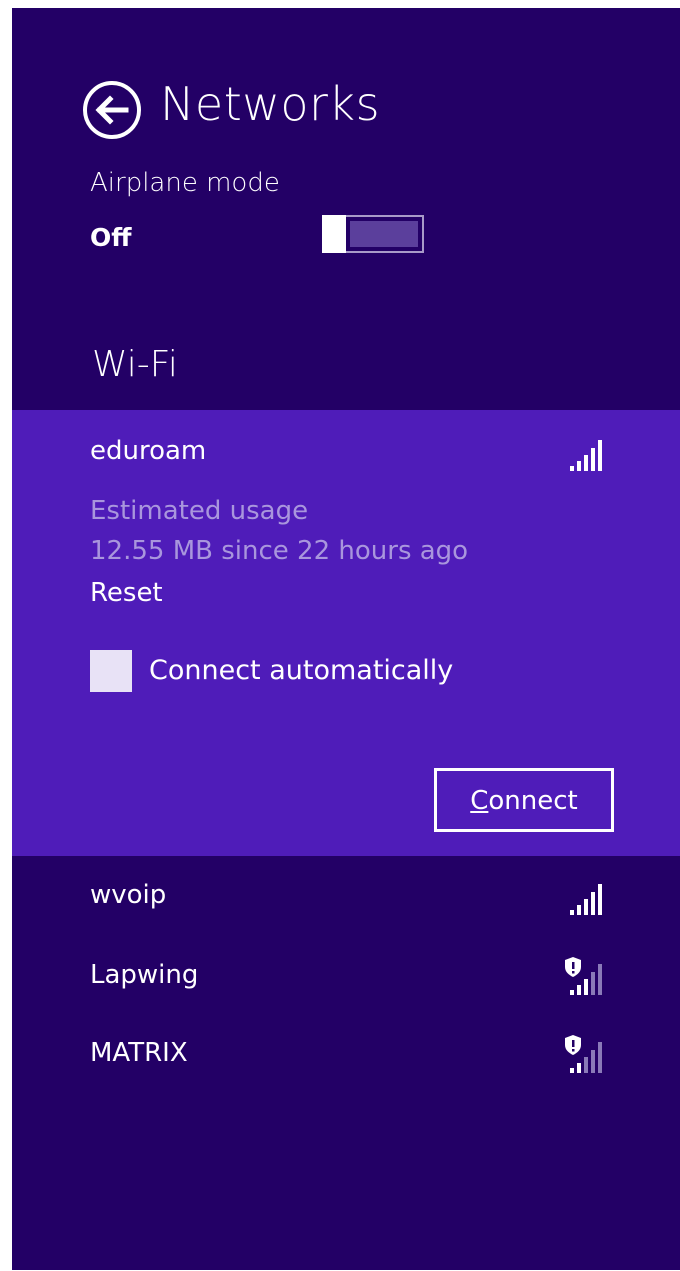 This screenshot has width=680, height=1271. I want to click on estimated-usage-value: 12.55 MB since 22 hours ago, so click(279, 551).